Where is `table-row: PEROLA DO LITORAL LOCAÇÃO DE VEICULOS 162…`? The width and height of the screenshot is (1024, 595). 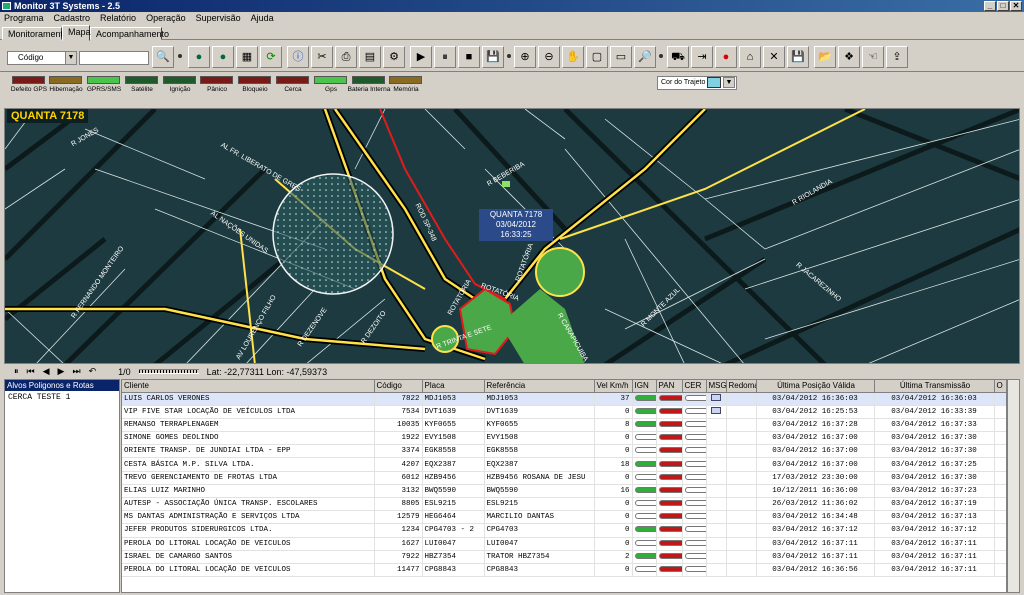
table-row: PEROLA DO LITORAL LOCAÇÃO DE VEICULOS 162… is located at coordinates (564, 544).